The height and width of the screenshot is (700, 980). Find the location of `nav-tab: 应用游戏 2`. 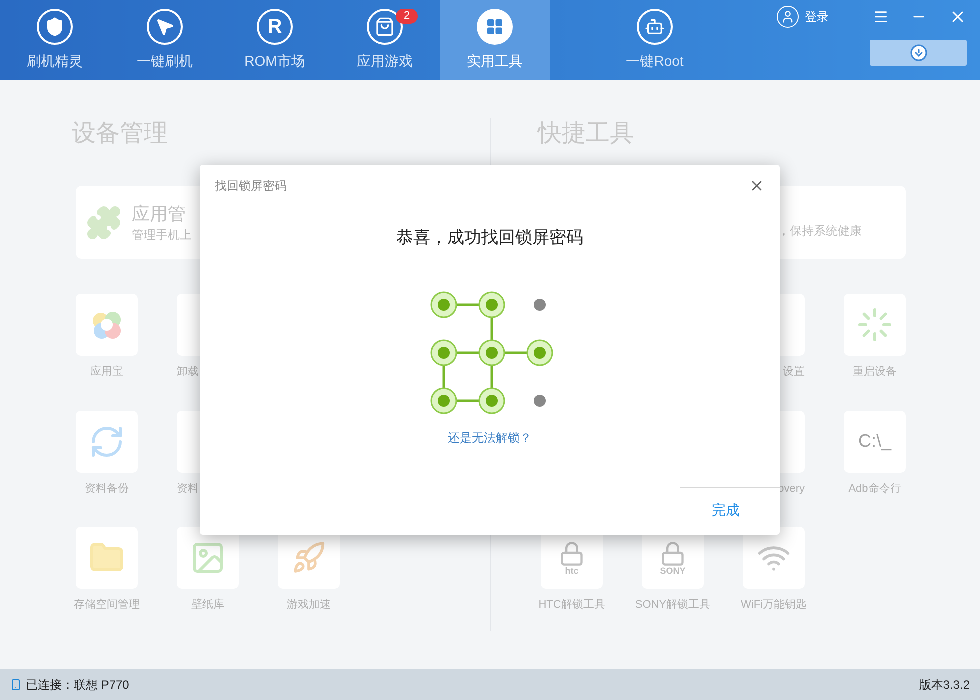

nav-tab: 应用游戏 2 is located at coordinates (385, 40).